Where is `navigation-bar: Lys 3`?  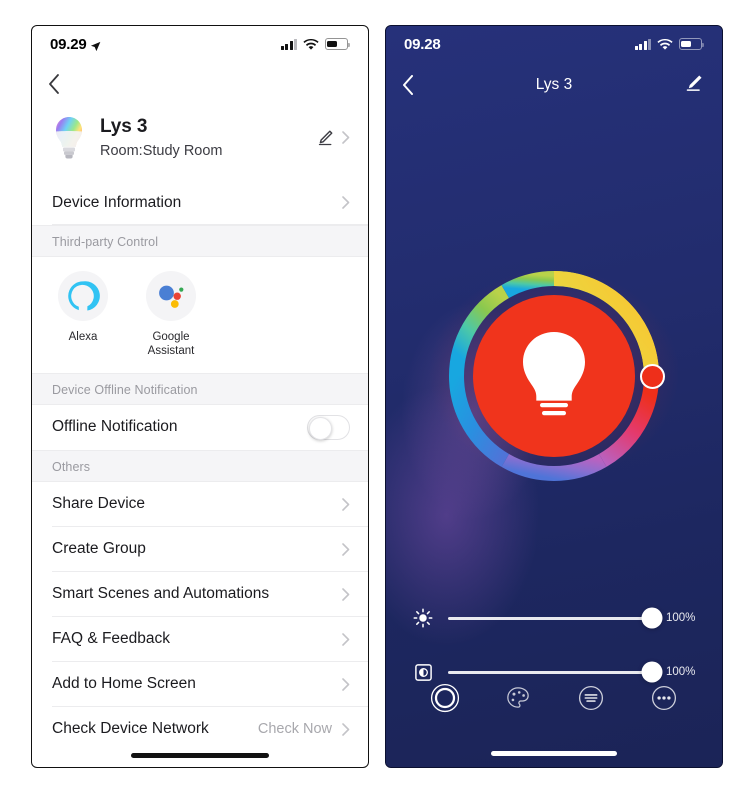
navigation-bar: Lys 3 is located at coordinates (554, 85).